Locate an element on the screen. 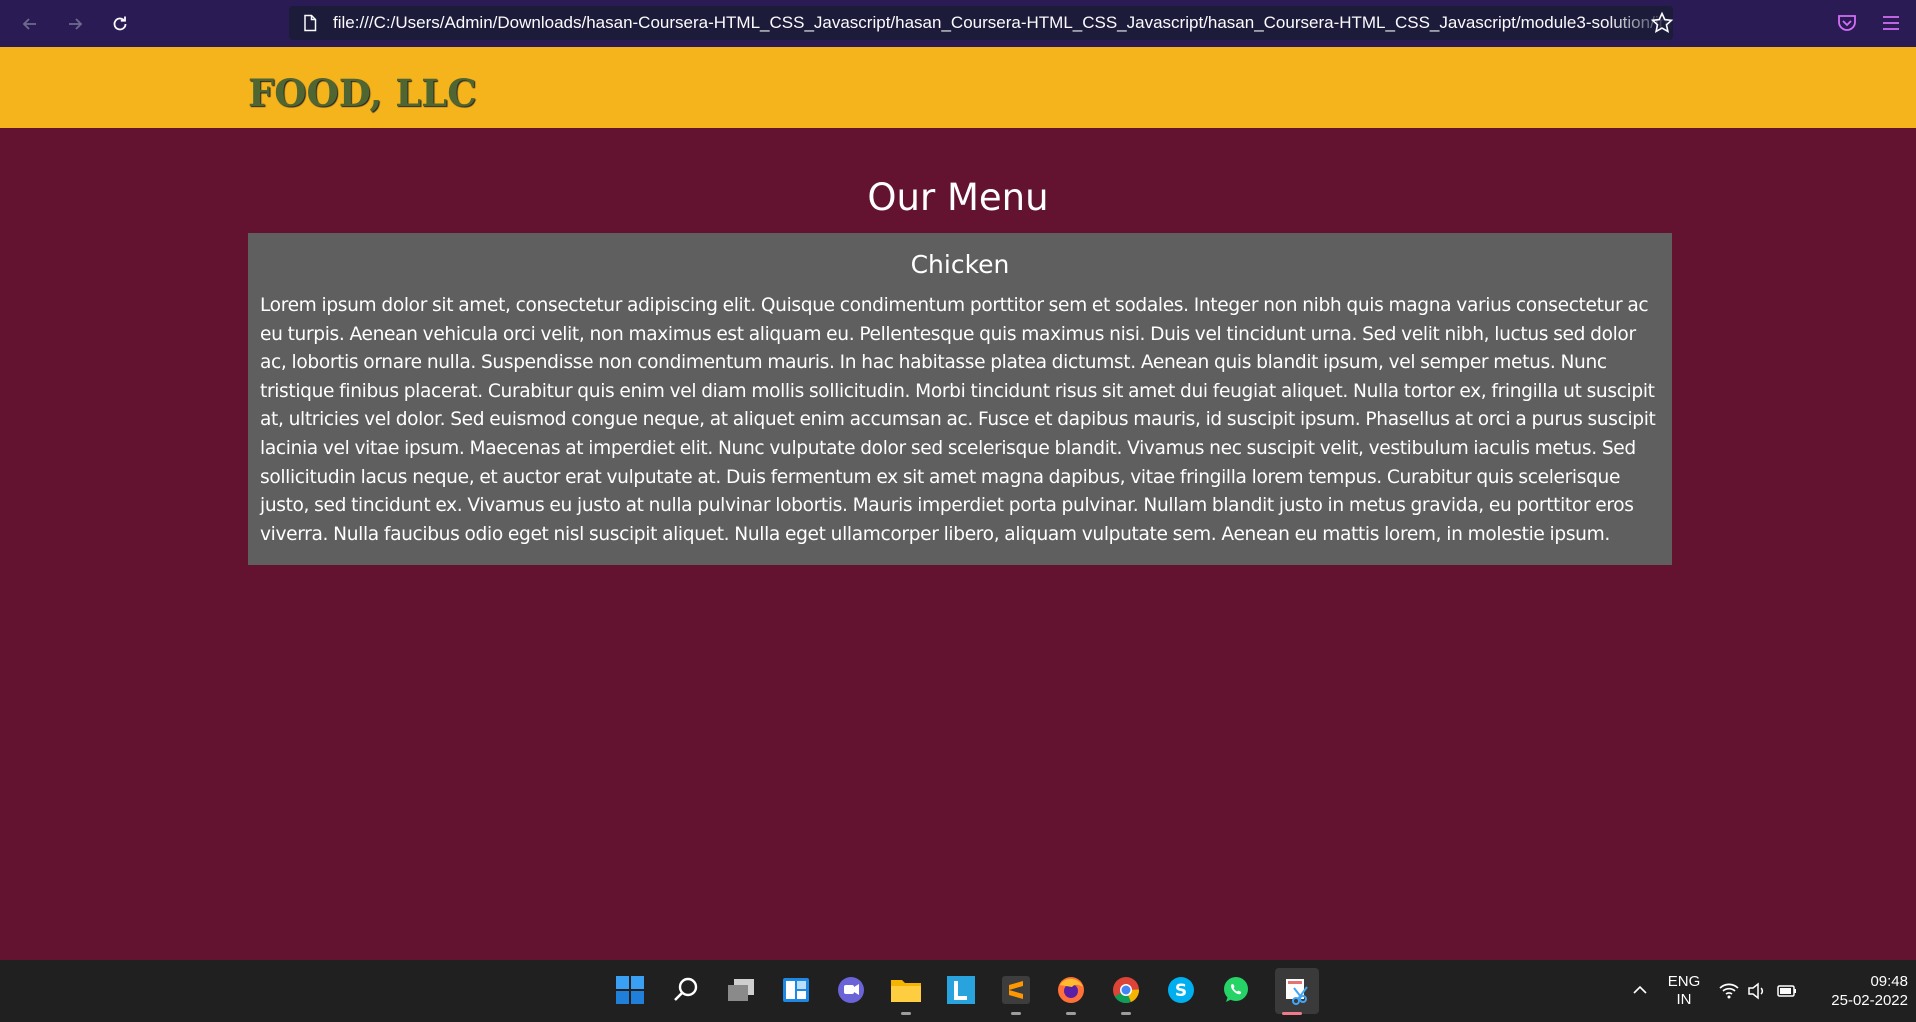 This screenshot has height=1022, width=1916. taskbar-chrome is located at coordinates (1126, 990).